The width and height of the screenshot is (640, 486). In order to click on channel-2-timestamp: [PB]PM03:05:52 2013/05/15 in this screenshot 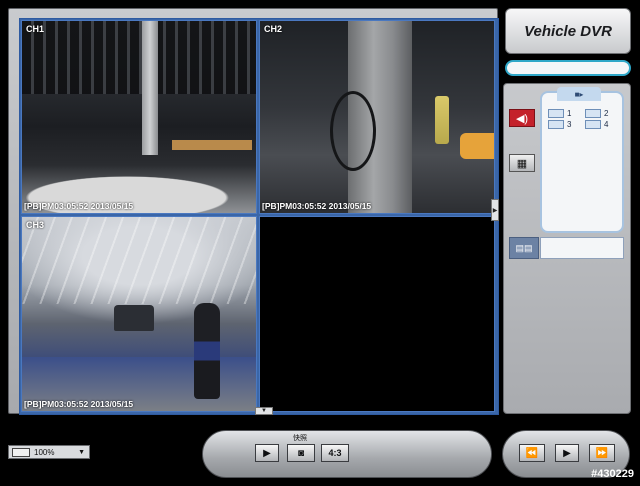, I will do `click(317, 206)`.